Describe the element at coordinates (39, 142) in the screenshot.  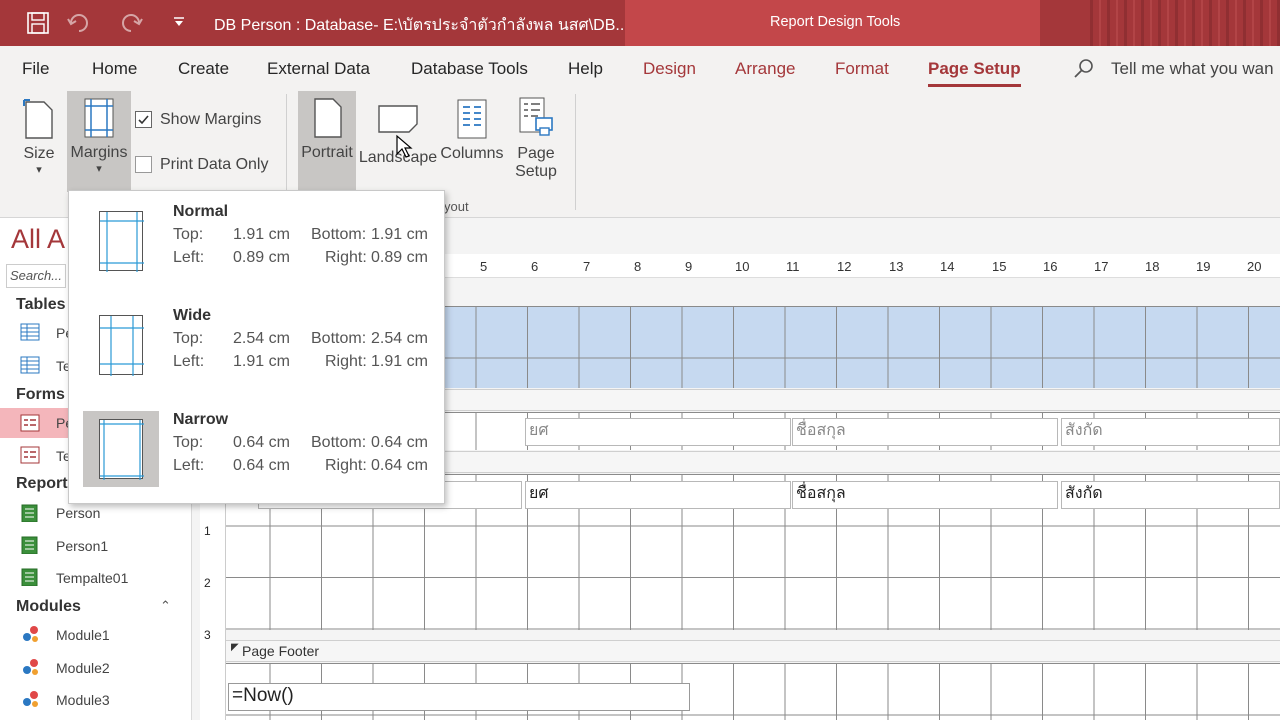
I see `size-button: Size ▾` at that location.